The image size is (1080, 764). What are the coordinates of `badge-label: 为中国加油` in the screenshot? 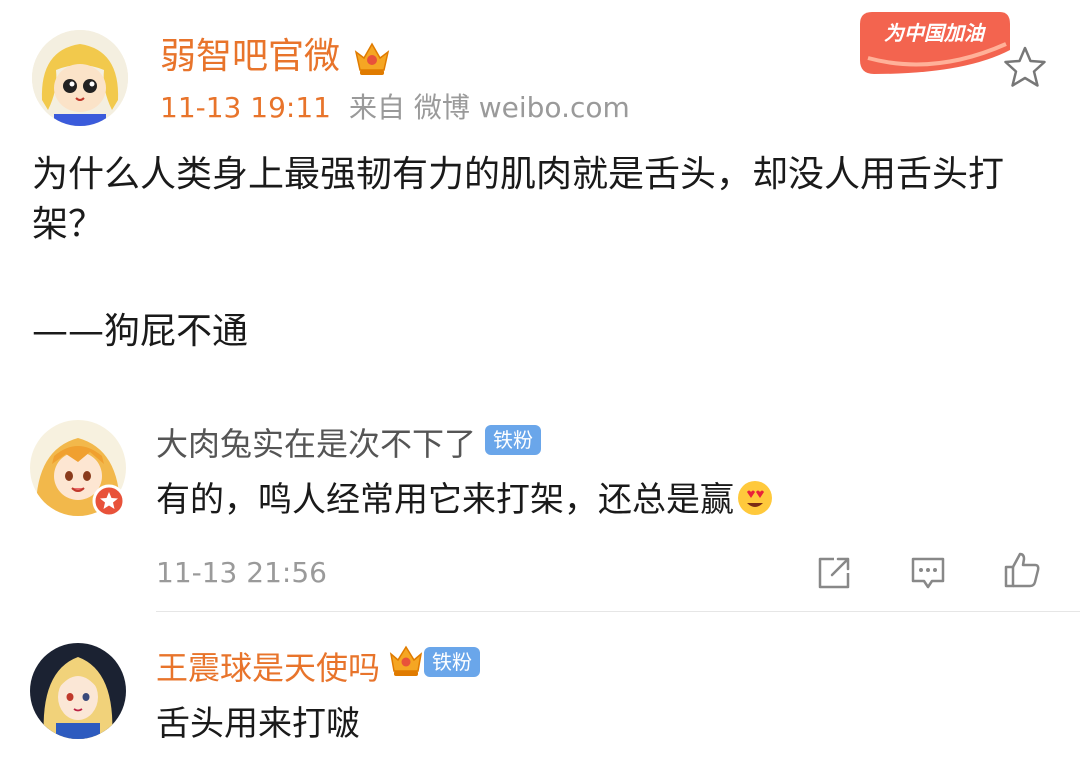 It's located at (935, 33).